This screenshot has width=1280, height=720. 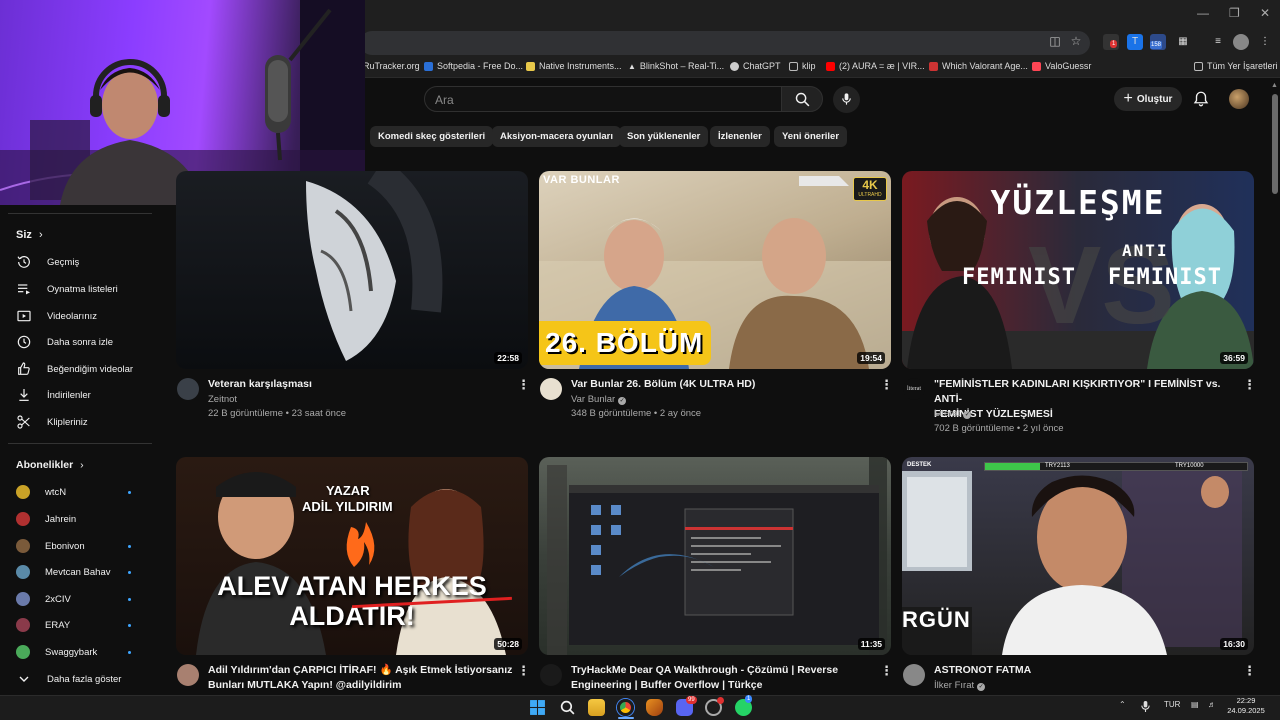 What do you see at coordinates (1239, 99) in the screenshot?
I see `account-avatar` at bounding box center [1239, 99].